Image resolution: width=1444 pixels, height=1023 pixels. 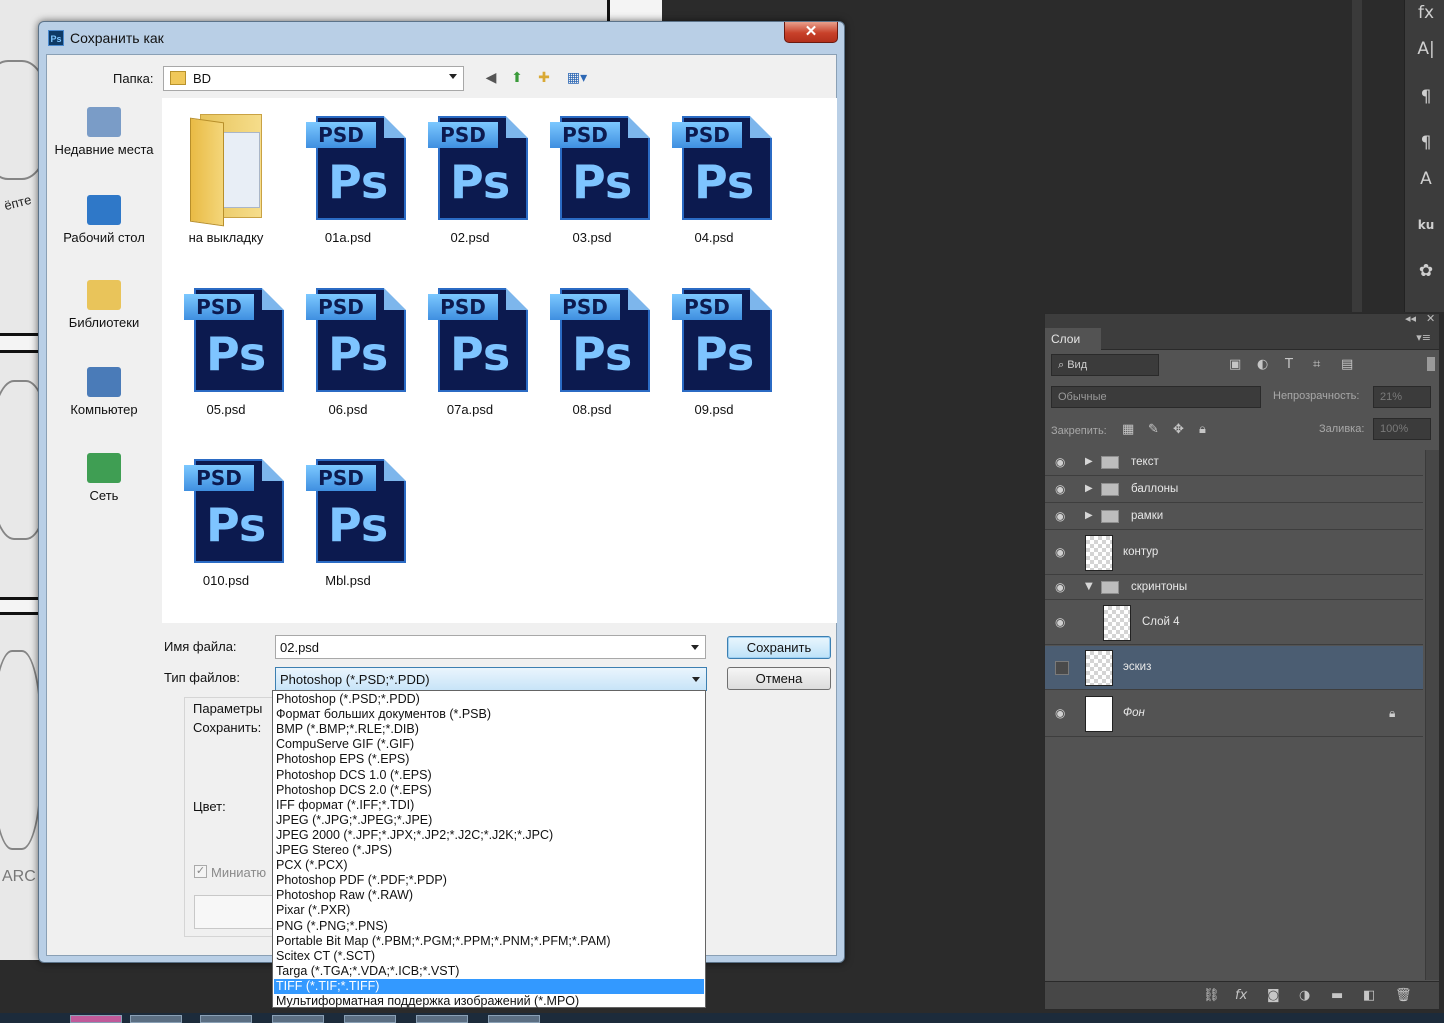 I want to click on place-network: Сеть, so click(x=104, y=478).